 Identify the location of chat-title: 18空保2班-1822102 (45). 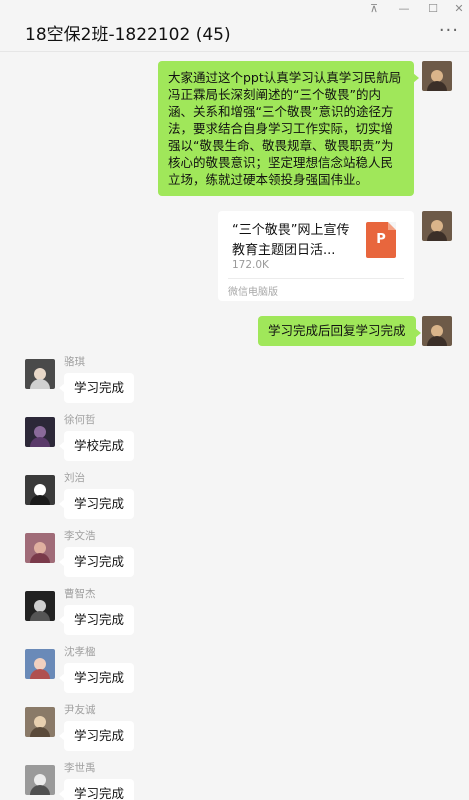
(128, 35).